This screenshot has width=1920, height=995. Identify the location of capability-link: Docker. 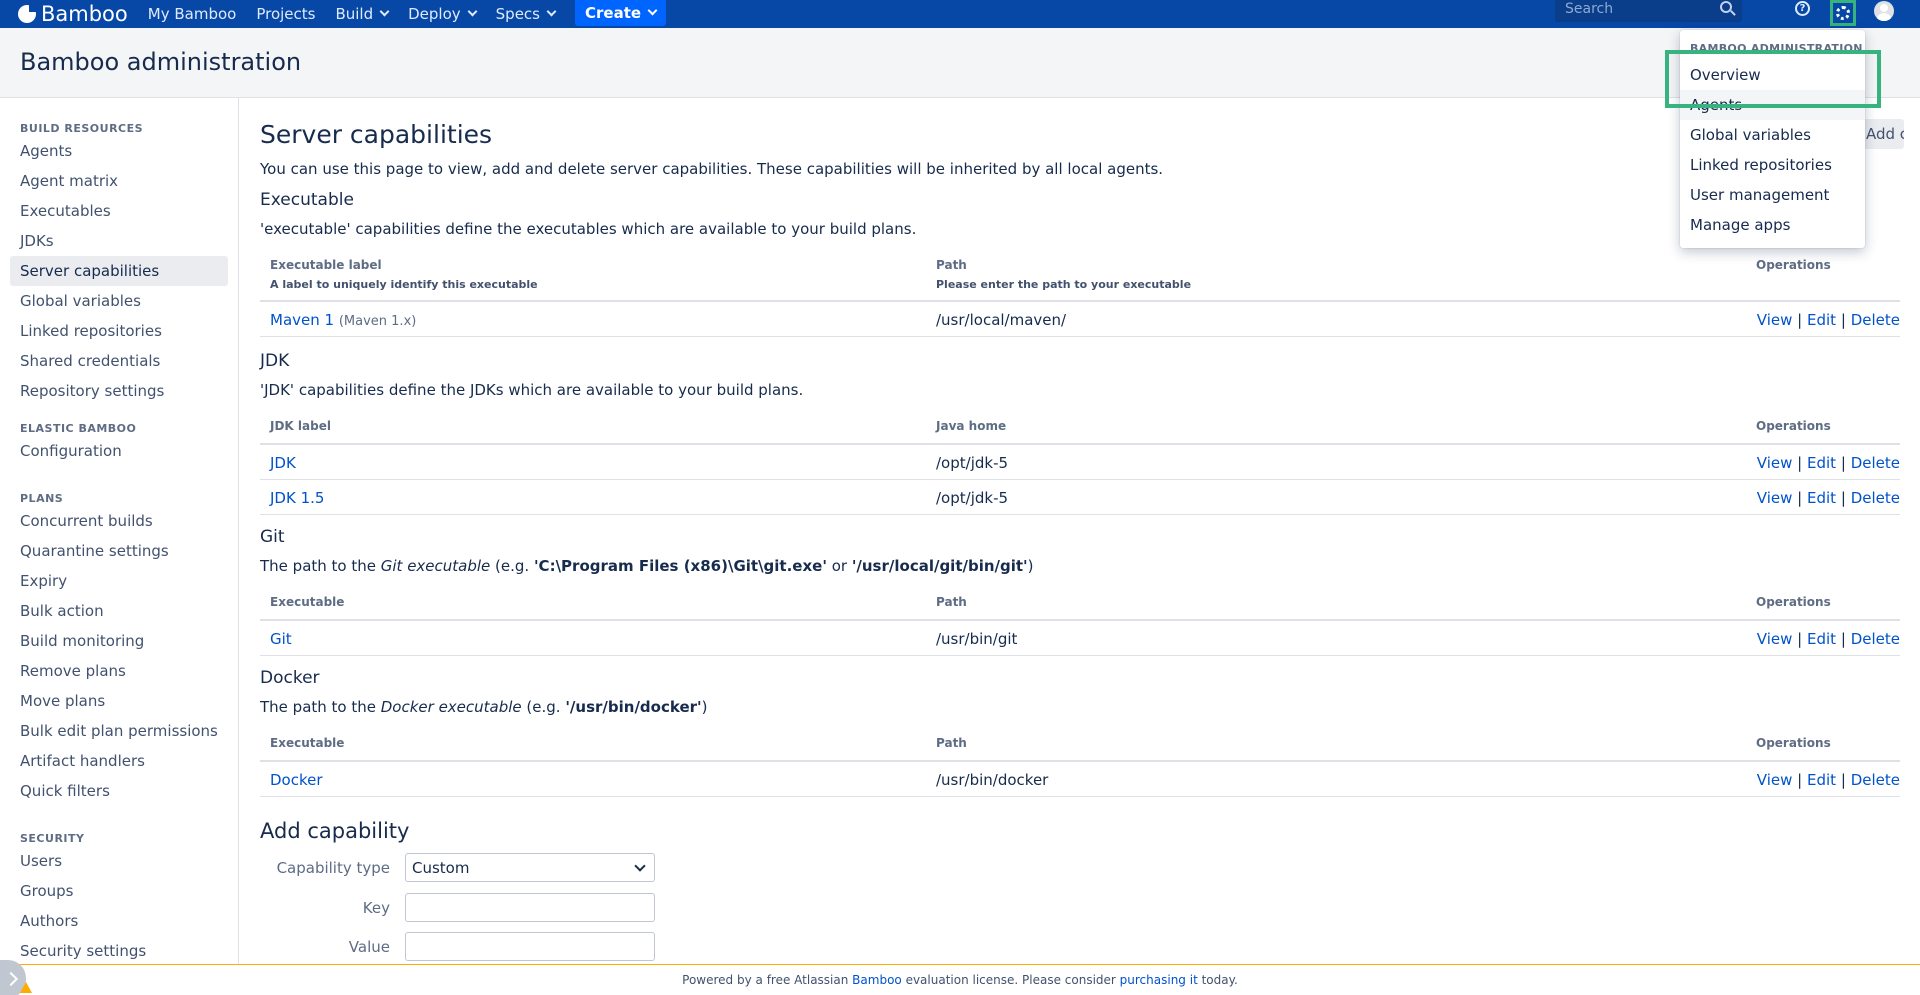
(296, 780).